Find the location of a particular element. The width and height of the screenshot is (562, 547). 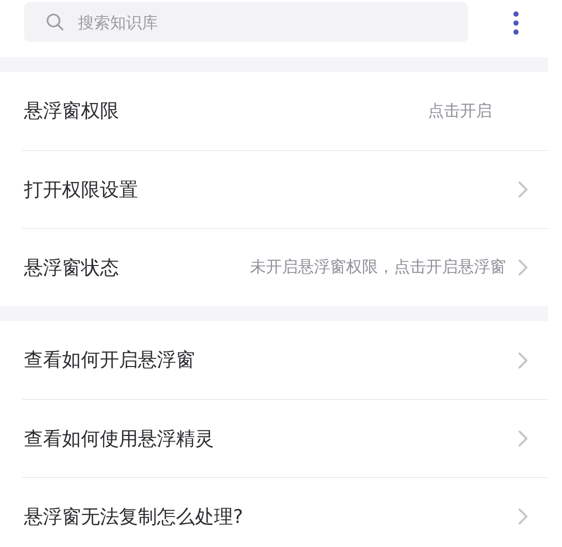

row-label: 查看如何使用悬浮精灵 is located at coordinates (119, 439).